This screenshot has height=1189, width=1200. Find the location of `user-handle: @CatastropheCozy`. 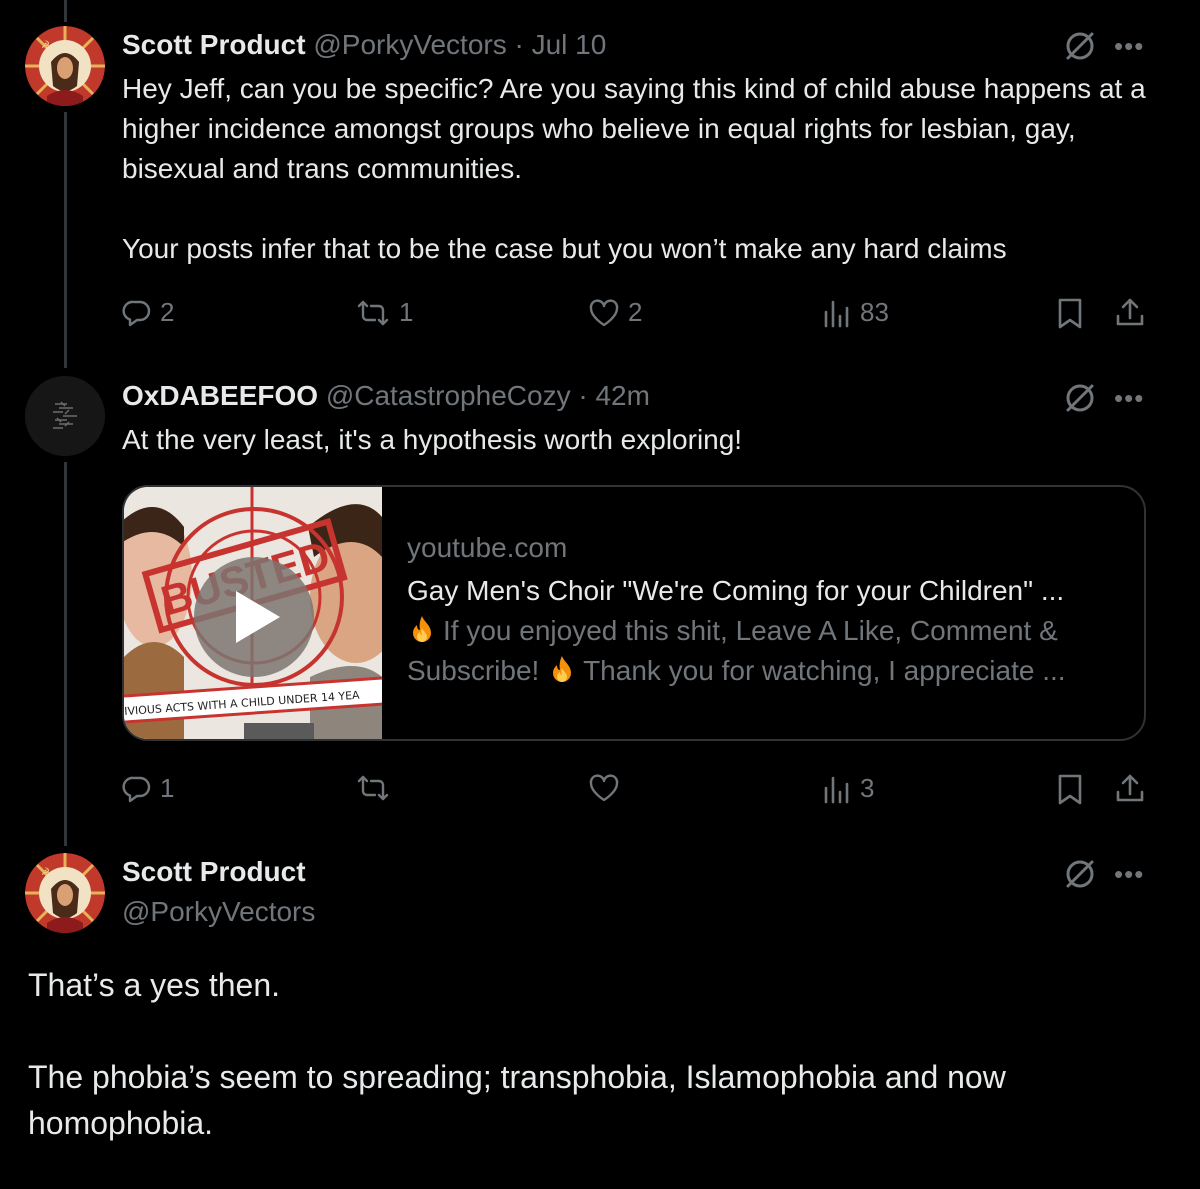

user-handle: @CatastropheCozy is located at coordinates (448, 395).